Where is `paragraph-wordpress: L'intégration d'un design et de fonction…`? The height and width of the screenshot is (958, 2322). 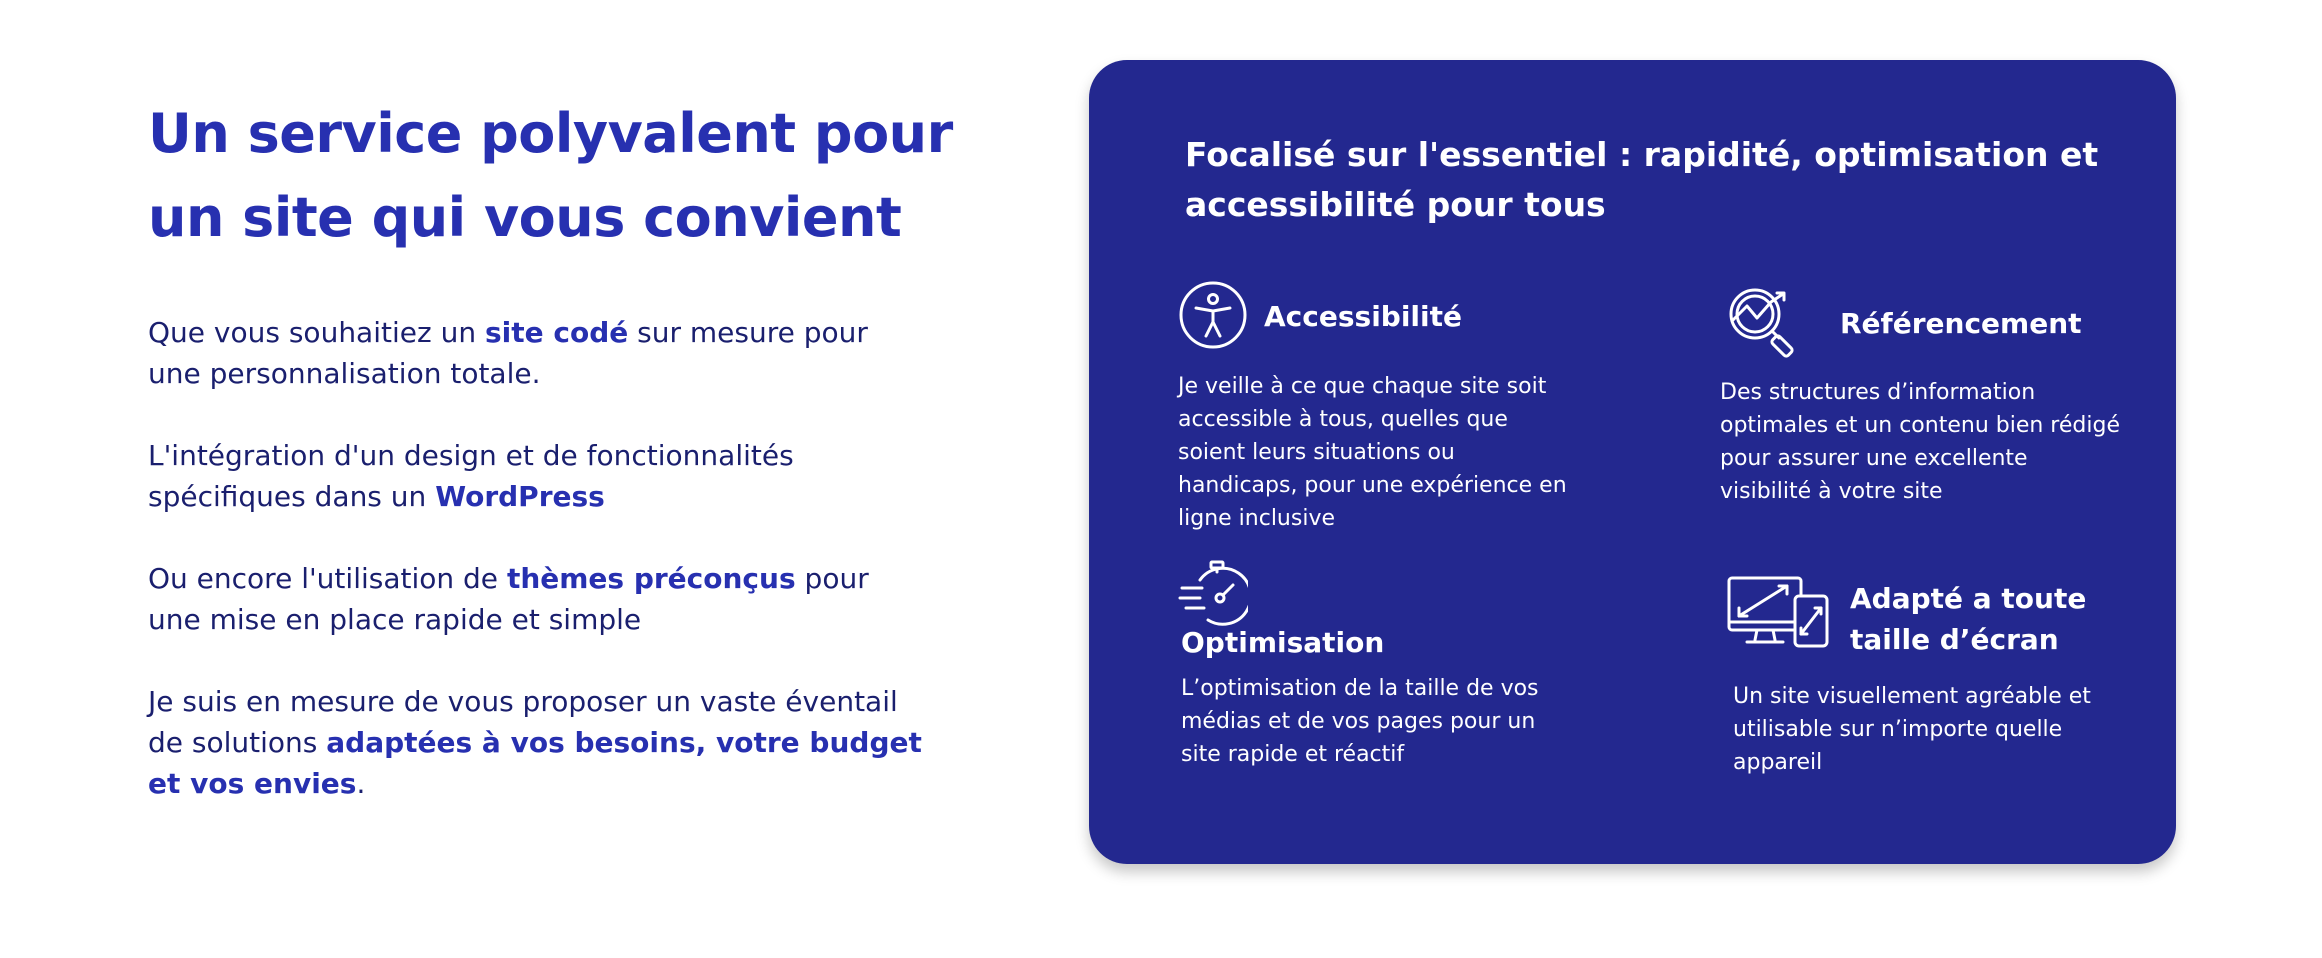 paragraph-wordpress: L'intégration d'un design et de fonction… is located at coordinates (498, 476).